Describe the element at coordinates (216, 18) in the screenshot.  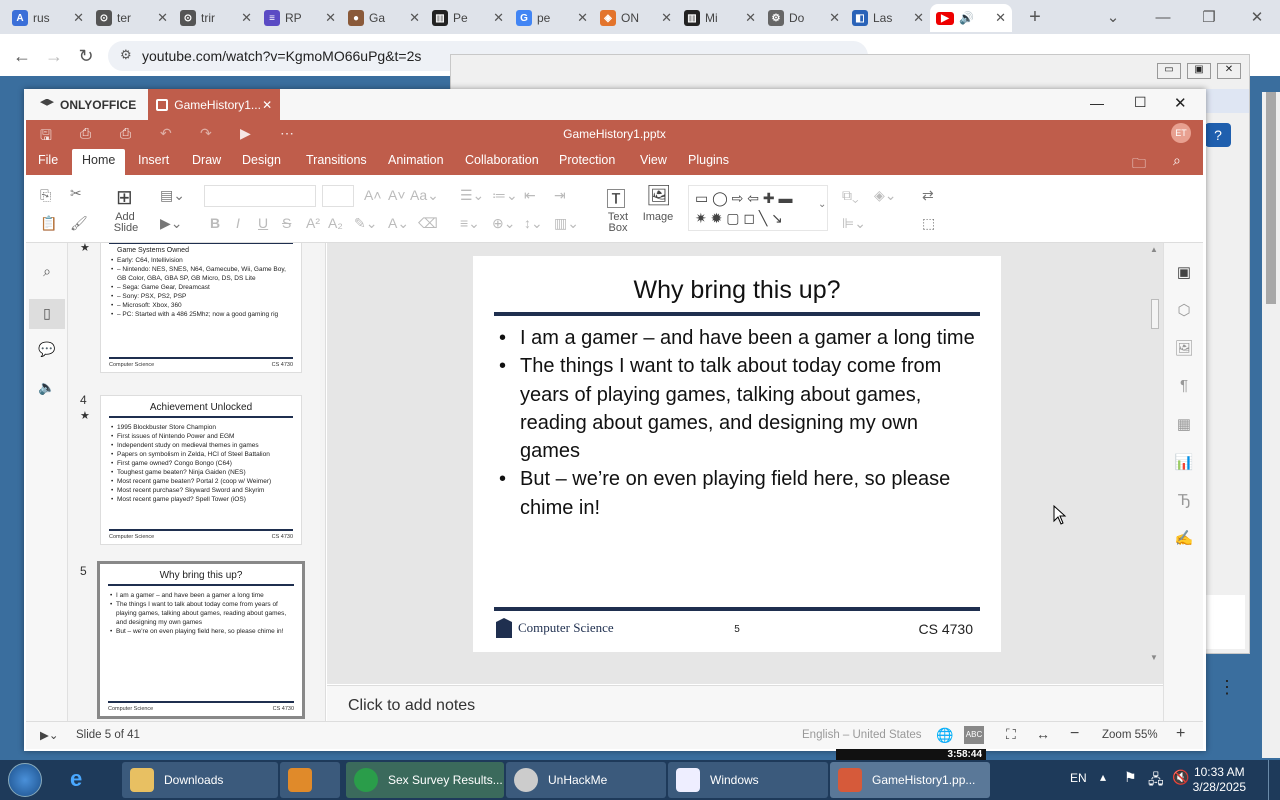
I see `browser-tab: ⊙ trir ✕` at that location.